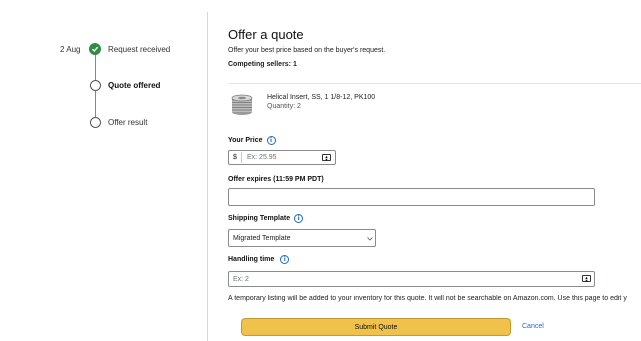 This screenshot has width=641, height=341. What do you see at coordinates (282, 157) in the screenshot?
I see `price-input: $ Ex: 25.95 ▲ ▼` at bounding box center [282, 157].